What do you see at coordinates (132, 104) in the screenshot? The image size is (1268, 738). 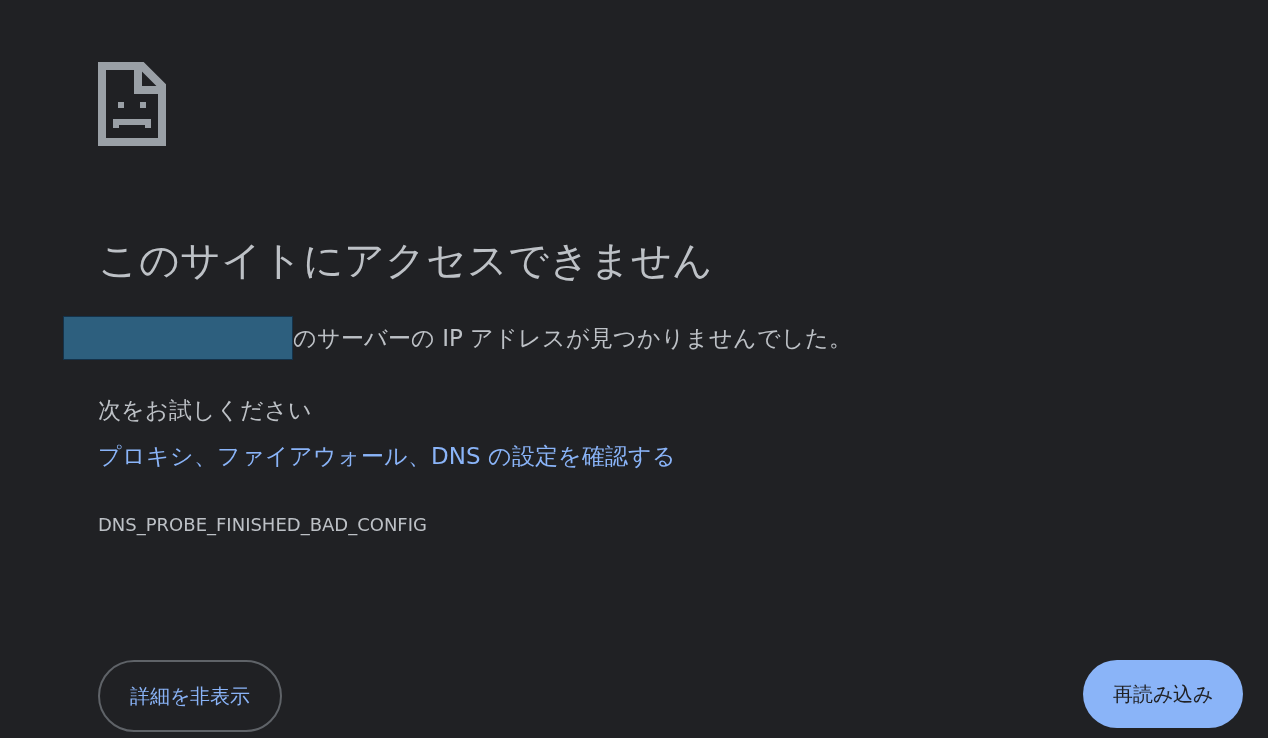 I see `sad-document-icon` at bounding box center [132, 104].